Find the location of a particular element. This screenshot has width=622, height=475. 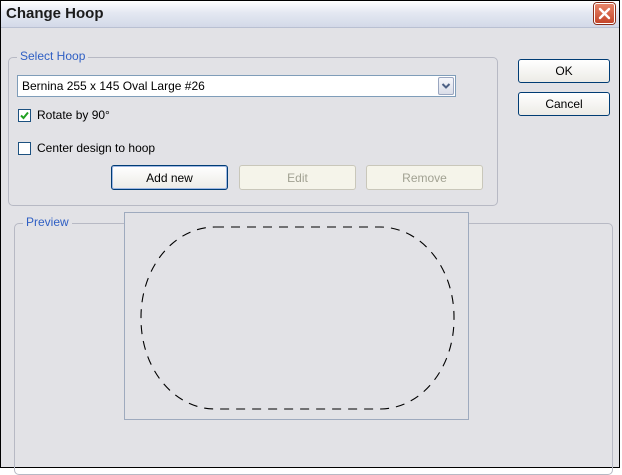

hoop-dropdown-value: Bernina 255 x 145 Oval Large #26 is located at coordinates (113, 86).